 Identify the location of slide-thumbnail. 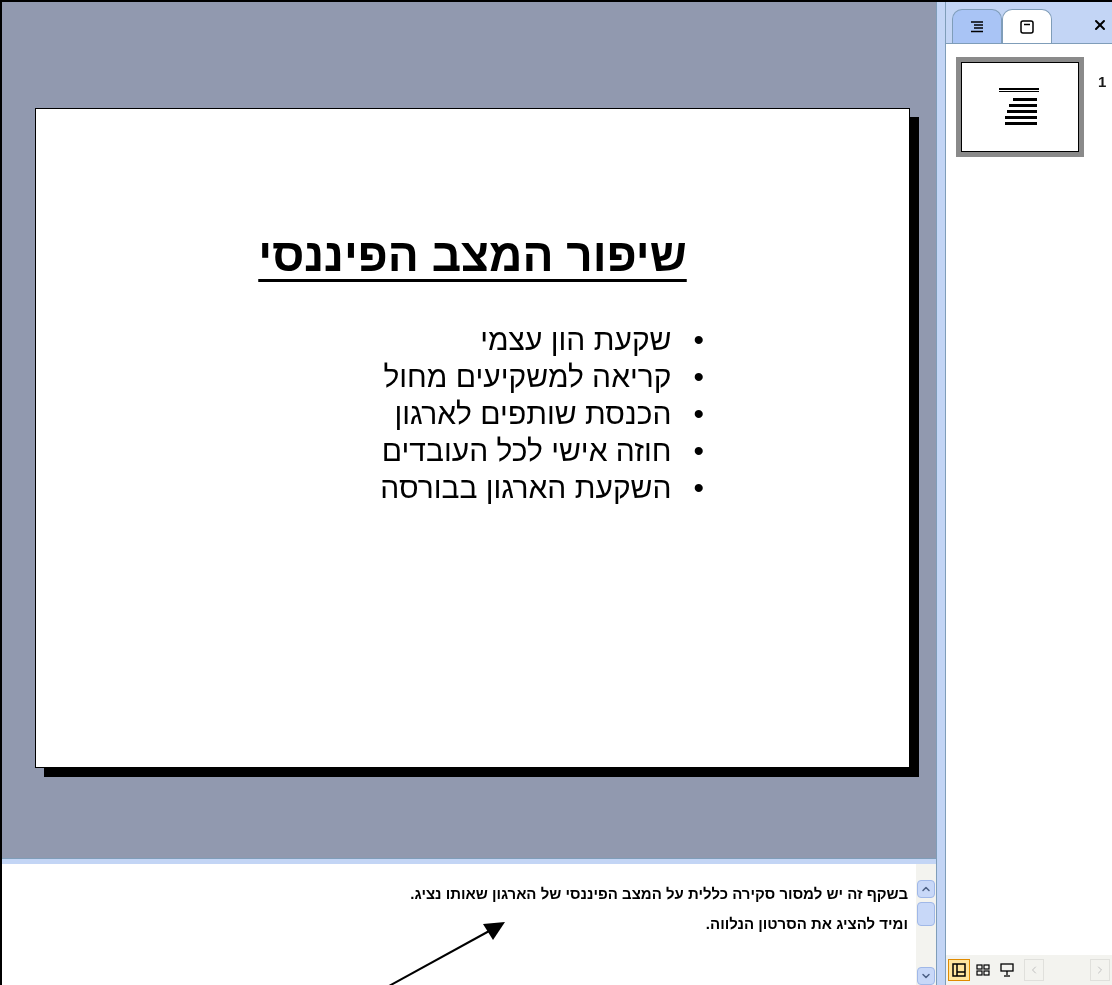
(1020, 107).